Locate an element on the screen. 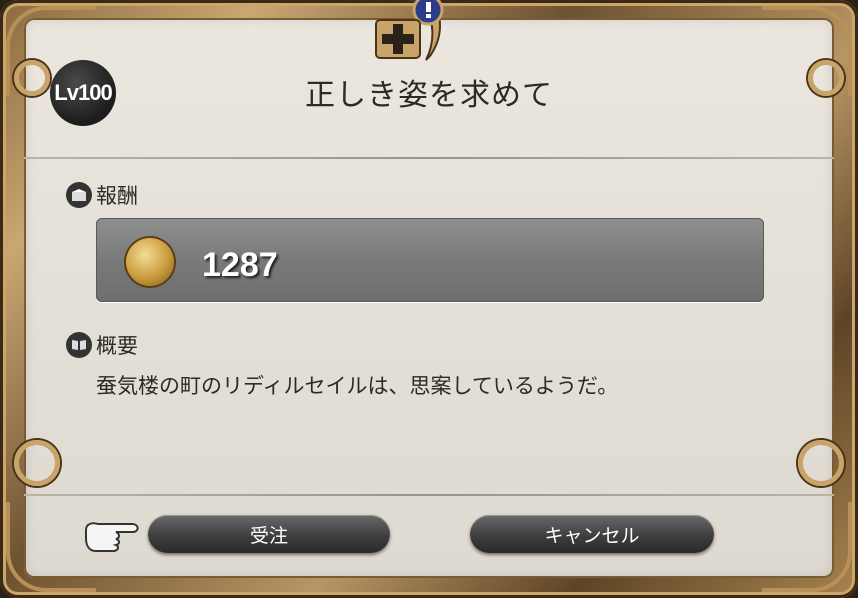 The height and width of the screenshot is (598, 858). quest-marker-icon is located at coordinates (409, 30).